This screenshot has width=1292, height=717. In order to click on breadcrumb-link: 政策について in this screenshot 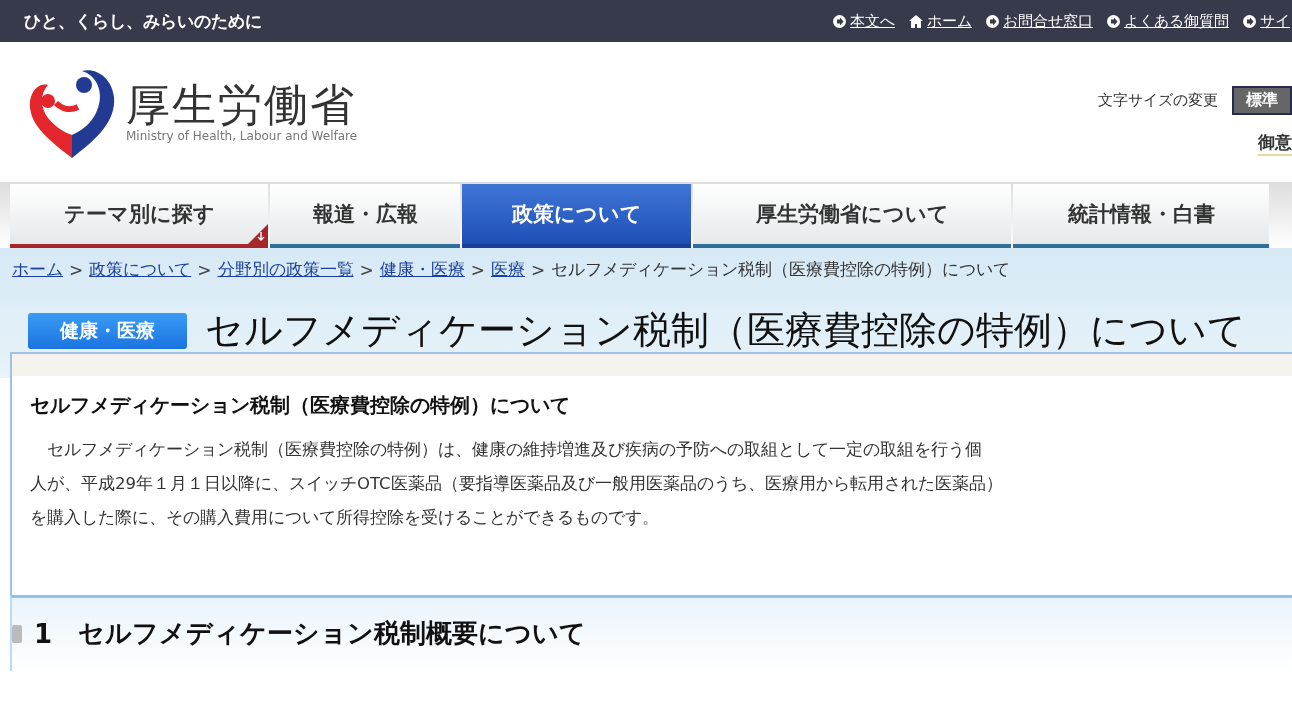, I will do `click(140, 269)`.